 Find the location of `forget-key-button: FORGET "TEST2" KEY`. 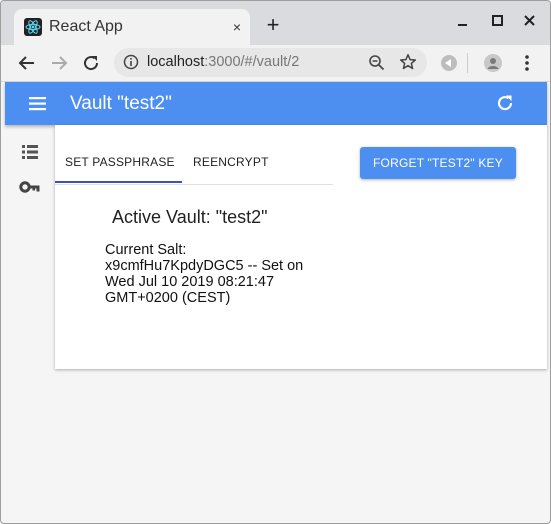

forget-key-button: FORGET "TEST2" KEY is located at coordinates (438, 163).